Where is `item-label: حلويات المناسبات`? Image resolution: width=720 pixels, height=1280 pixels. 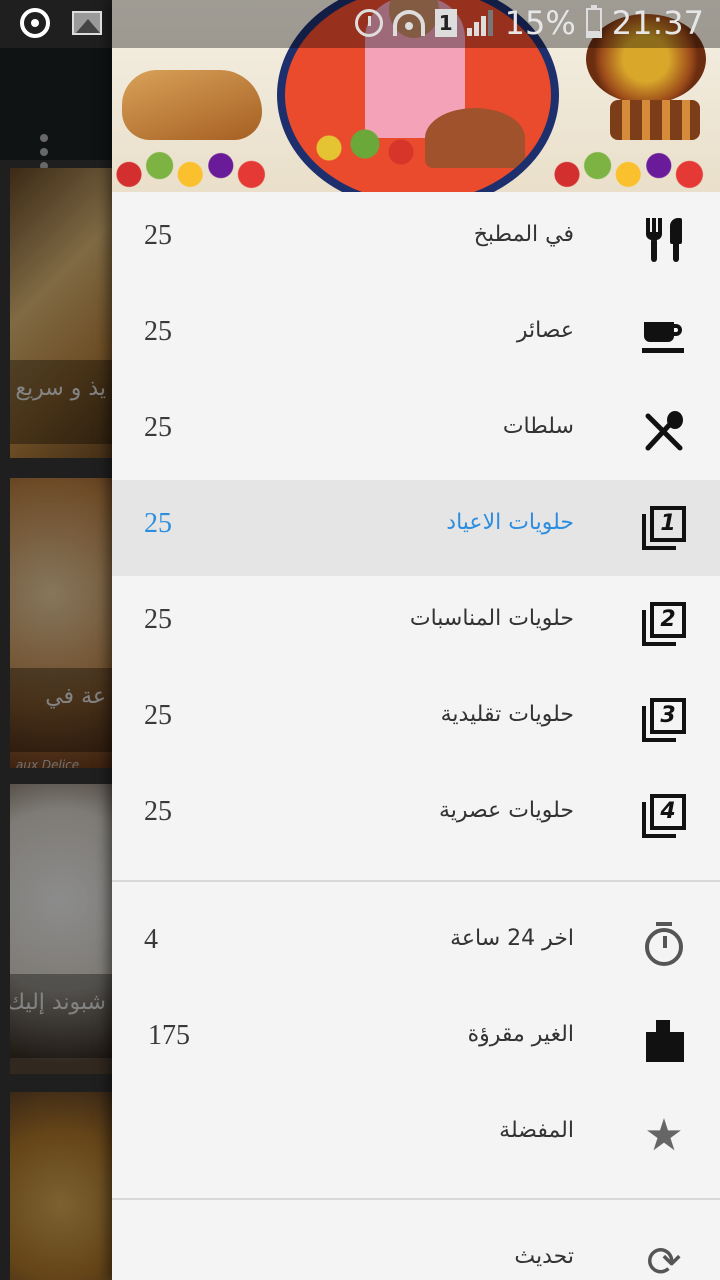
item-label: حلويات المناسبات is located at coordinates (491, 618).